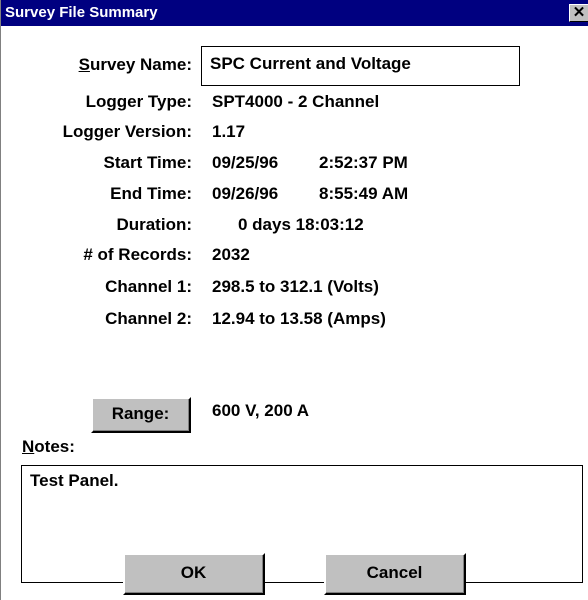  What do you see at coordinates (229, 131) in the screenshot?
I see `logger-version-value: 1.17` at bounding box center [229, 131].